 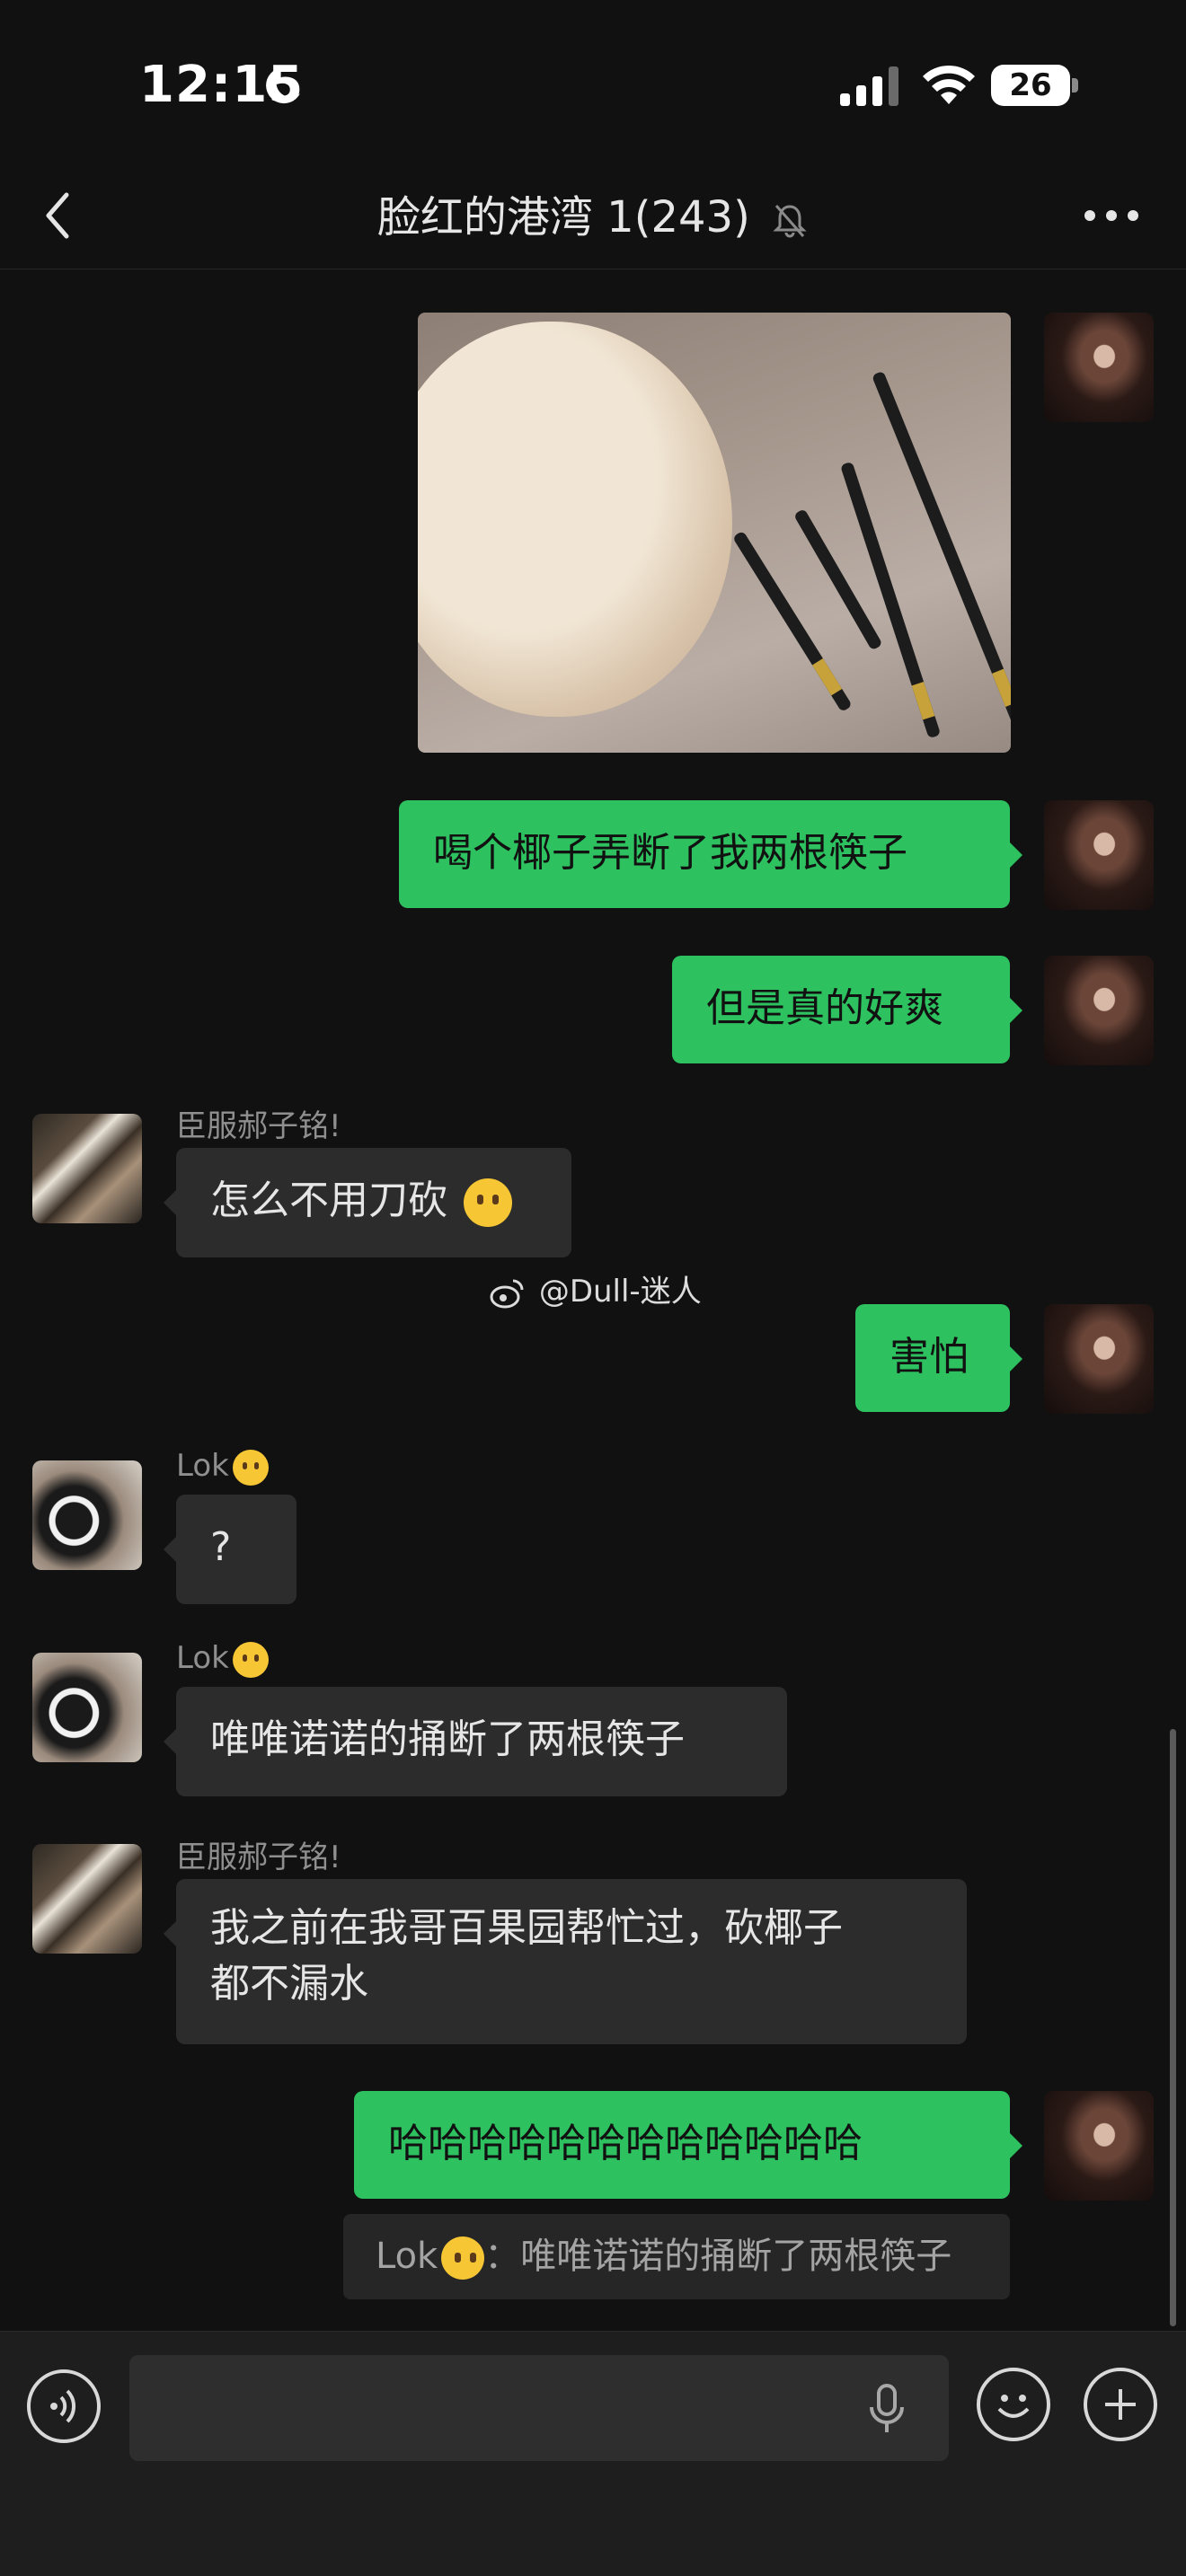 I want to click on scrollbar, so click(x=1173, y=2027).